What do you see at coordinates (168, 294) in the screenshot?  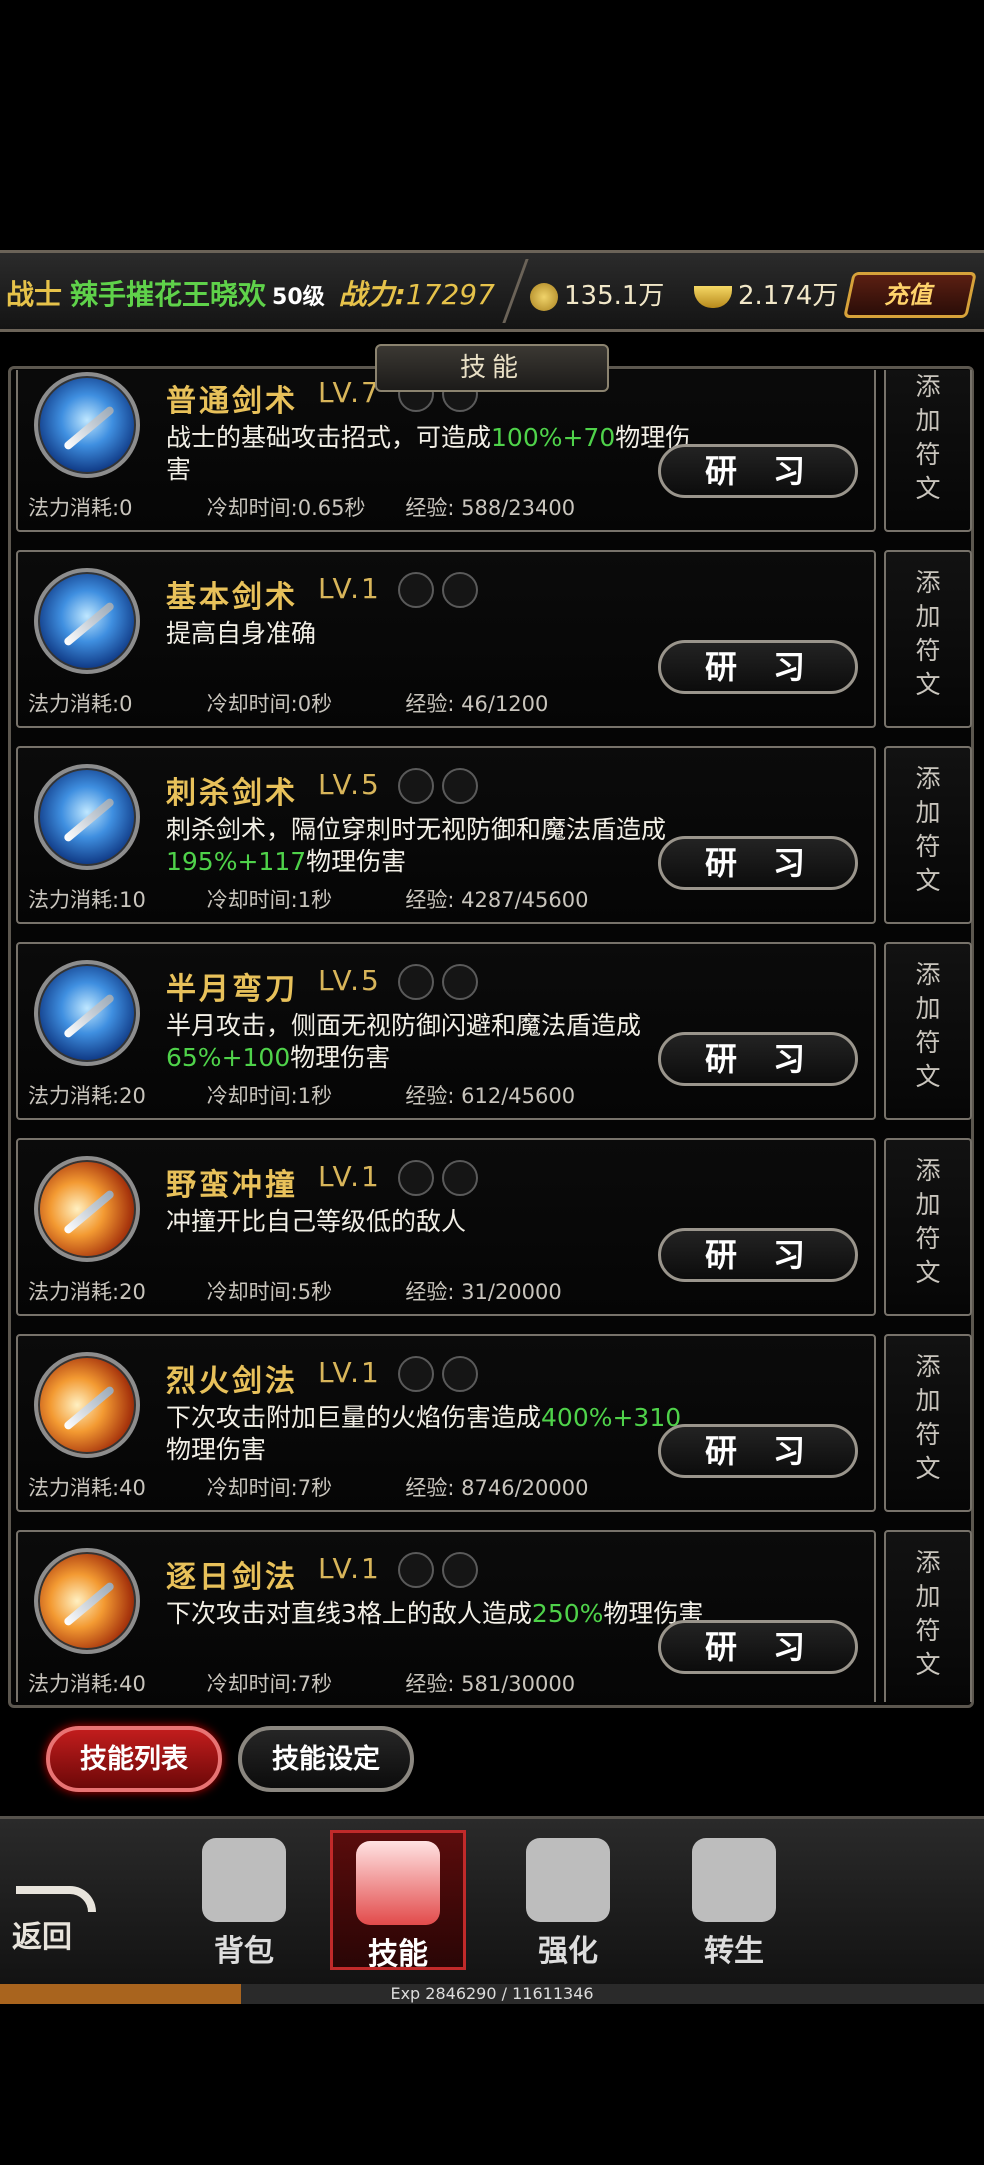 I see `player-name: 辣手摧花王晓欢` at bounding box center [168, 294].